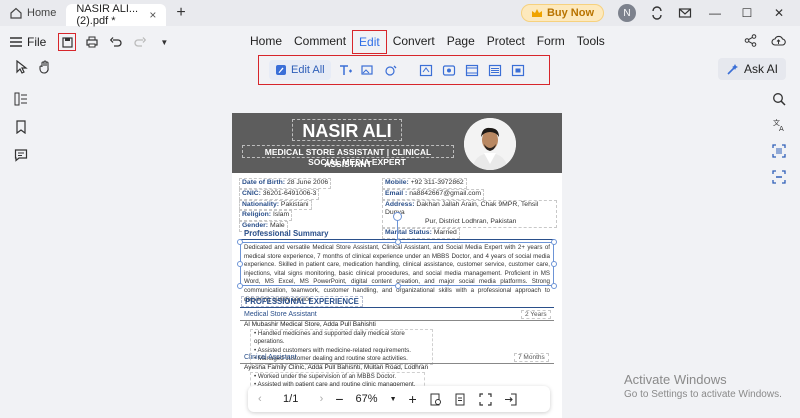 The width and height of the screenshot is (800, 418). Describe the element at coordinates (536, 314) in the screenshot. I see `job1-duration: 2 Years` at that location.